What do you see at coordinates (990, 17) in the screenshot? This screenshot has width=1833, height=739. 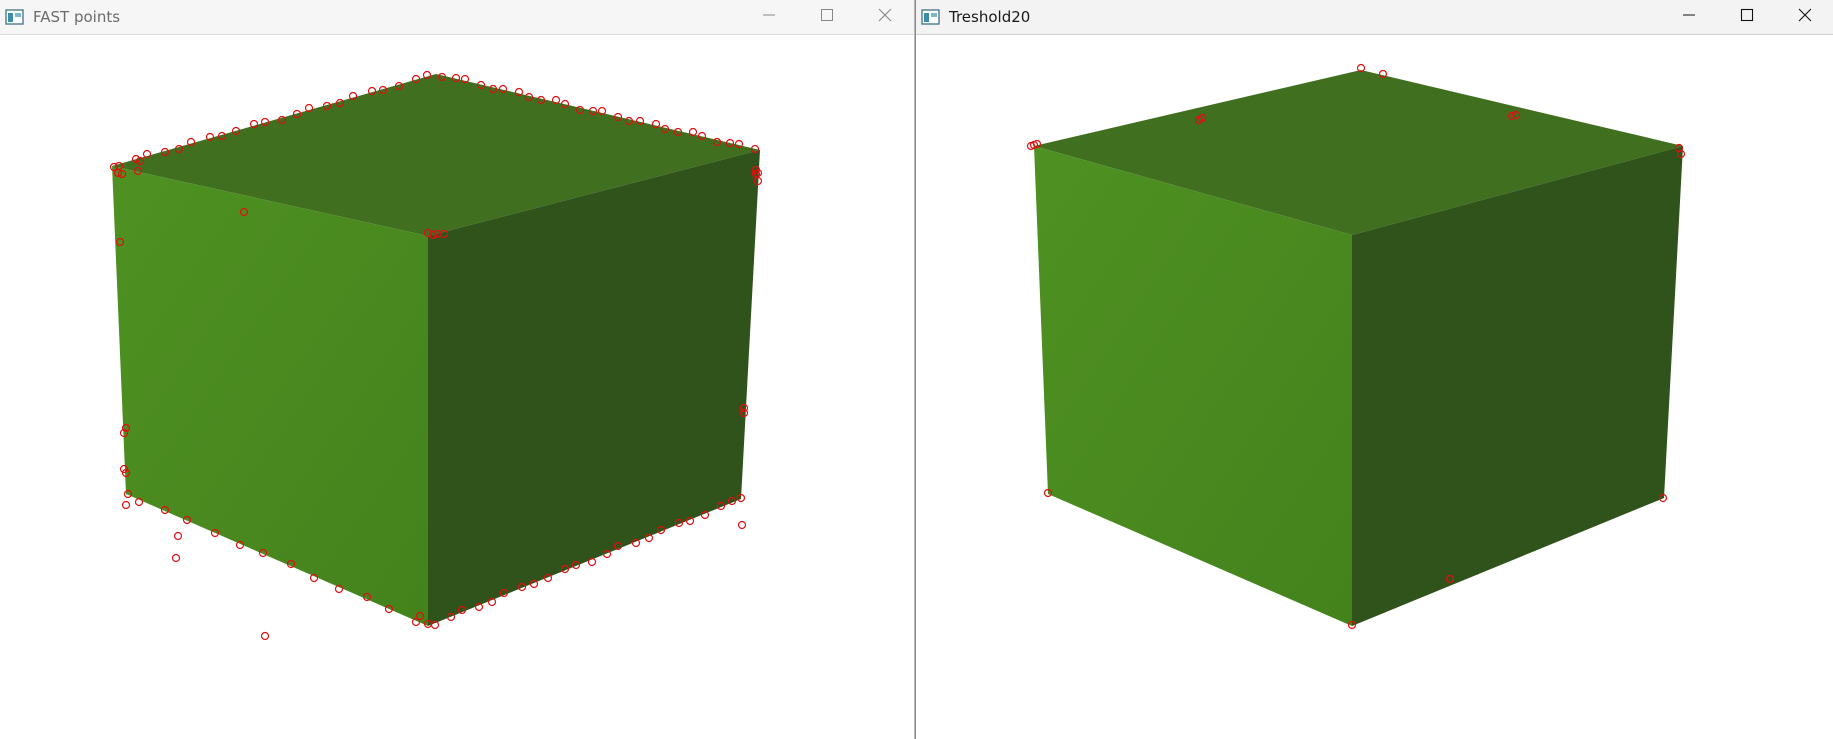 I see `window-title: Treshold20` at bounding box center [990, 17].